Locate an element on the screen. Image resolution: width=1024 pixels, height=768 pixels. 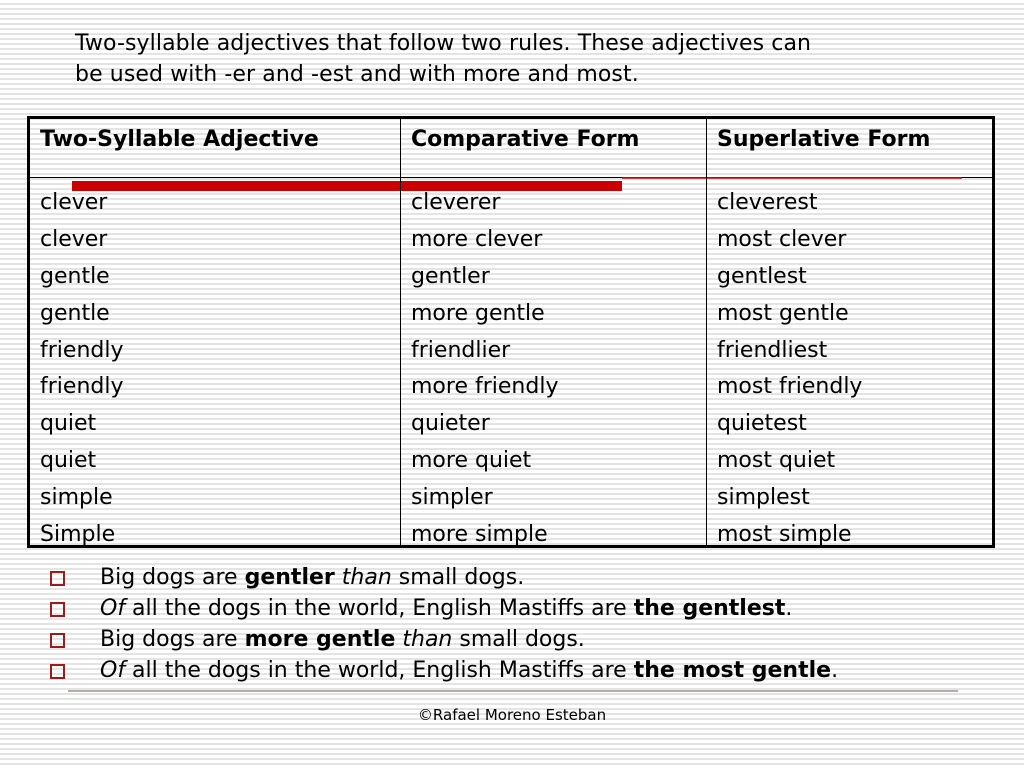
table-cell: more clever is located at coordinates (477, 239).